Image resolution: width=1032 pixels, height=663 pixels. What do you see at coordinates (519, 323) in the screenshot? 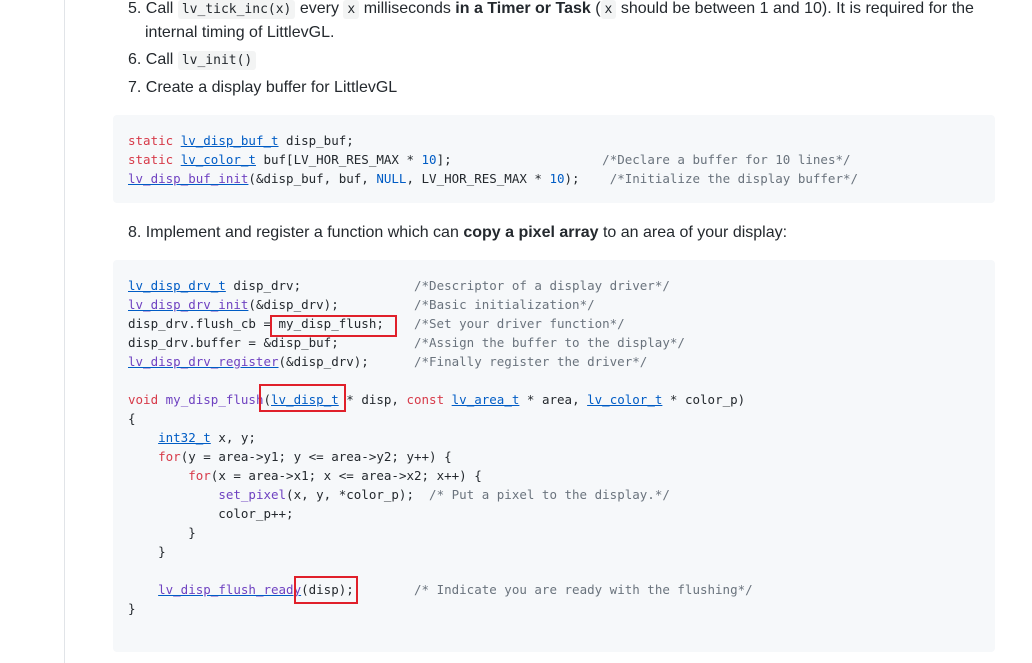
I see `code-comment: /*Set your driver function*/` at bounding box center [519, 323].